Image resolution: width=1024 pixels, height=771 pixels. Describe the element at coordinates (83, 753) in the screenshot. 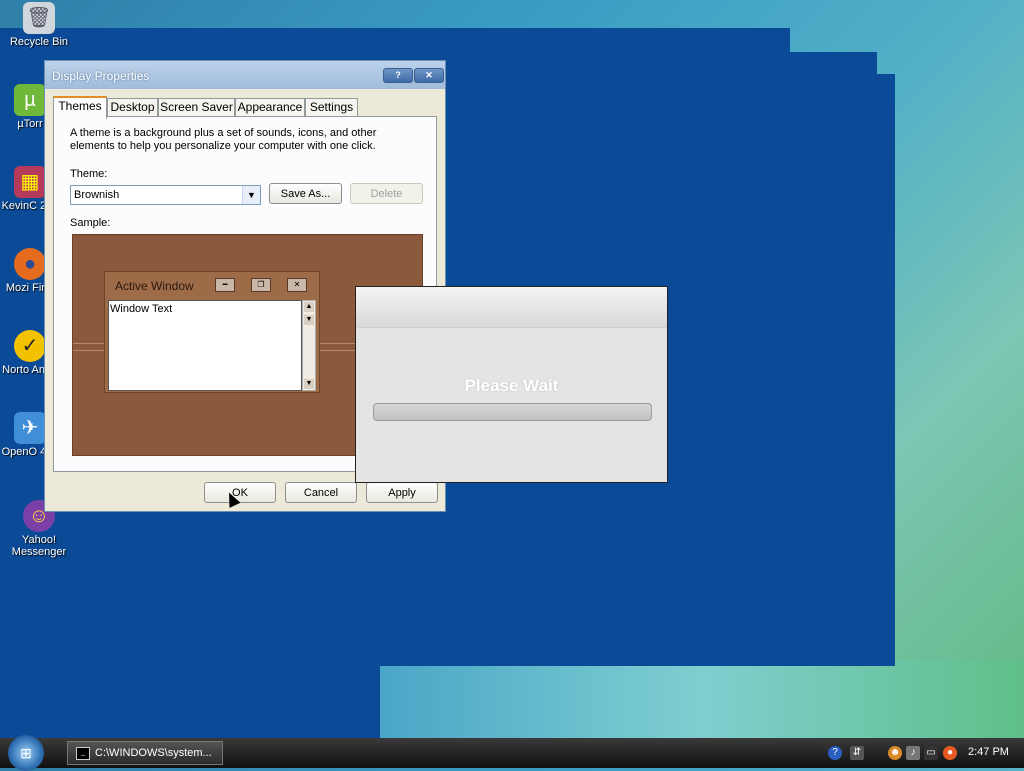

I see `command-prompt-icon: _` at that location.